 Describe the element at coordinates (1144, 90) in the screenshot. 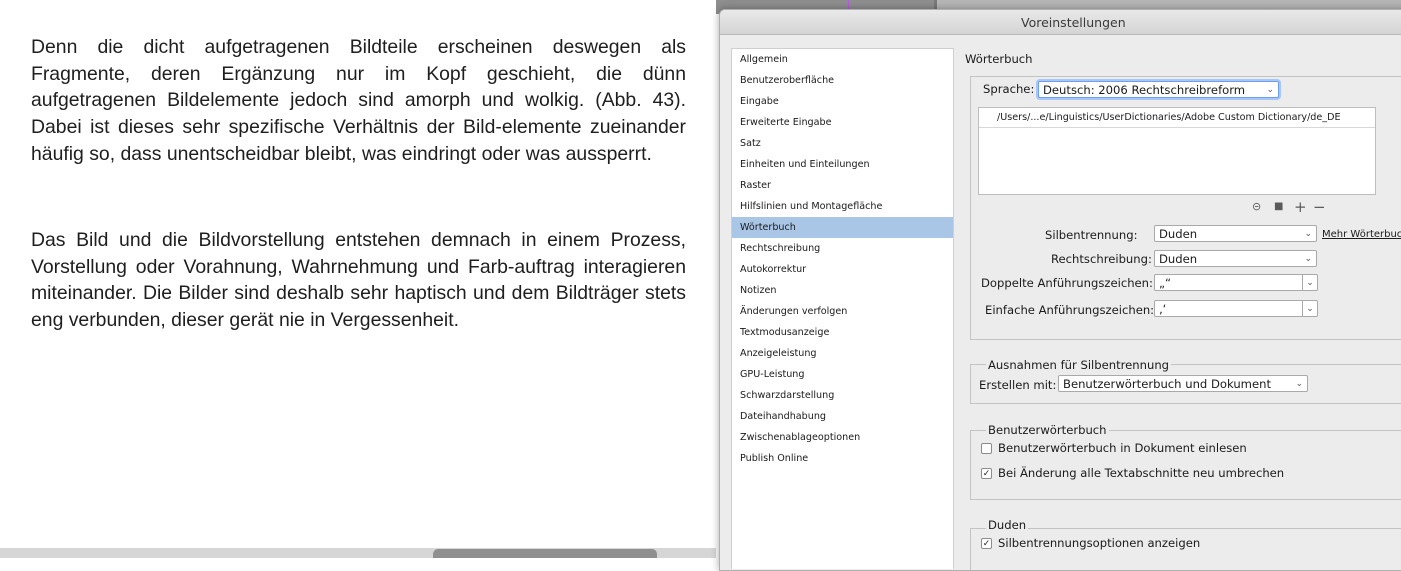

I see `language-value: Deutsch: 2006 Rechtschreibreform` at that location.